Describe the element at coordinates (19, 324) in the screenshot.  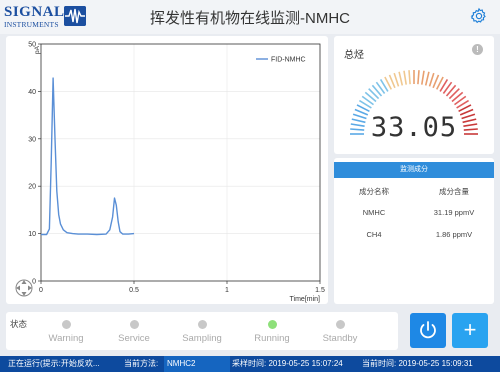
I see `status-label: 状态` at that location.